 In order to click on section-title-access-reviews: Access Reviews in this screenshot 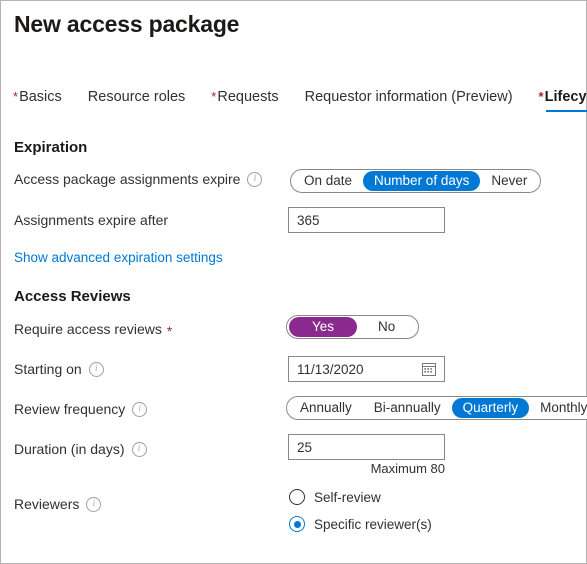, I will do `click(72, 296)`.